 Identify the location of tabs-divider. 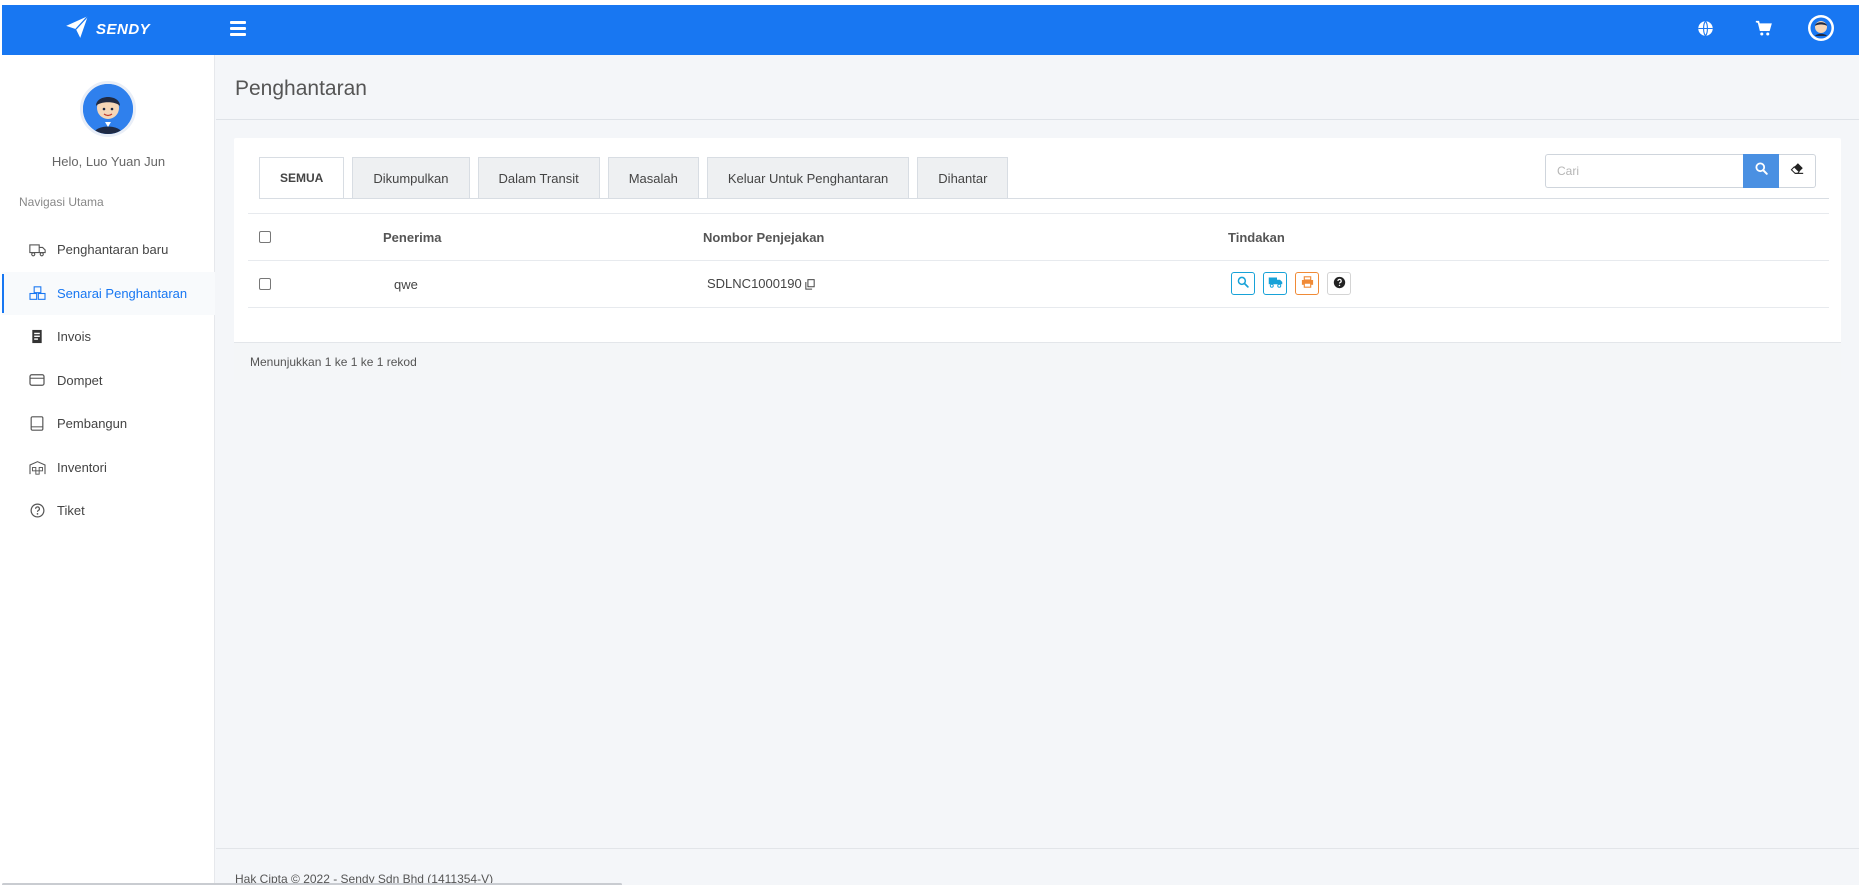
(1044, 198).